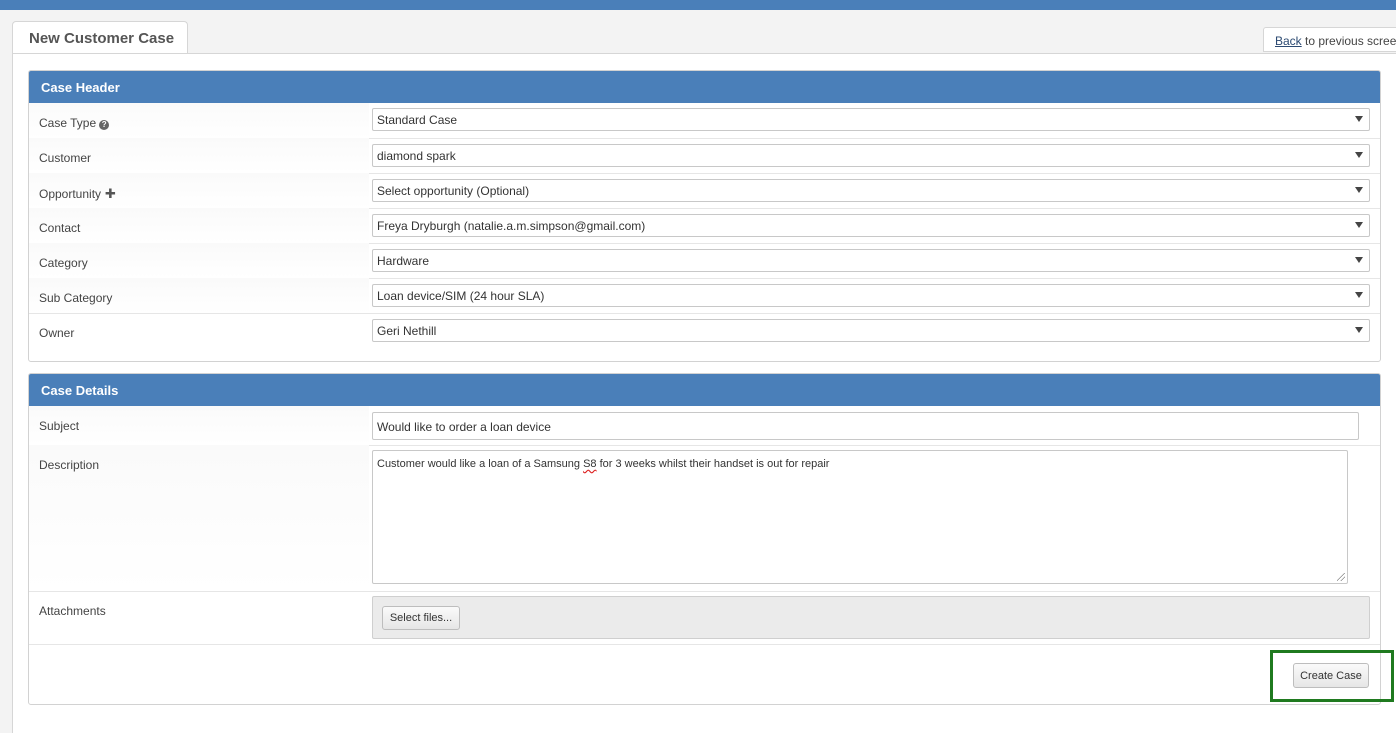  What do you see at coordinates (871, 119) in the screenshot?
I see `case-type-select: Standard Case` at bounding box center [871, 119].